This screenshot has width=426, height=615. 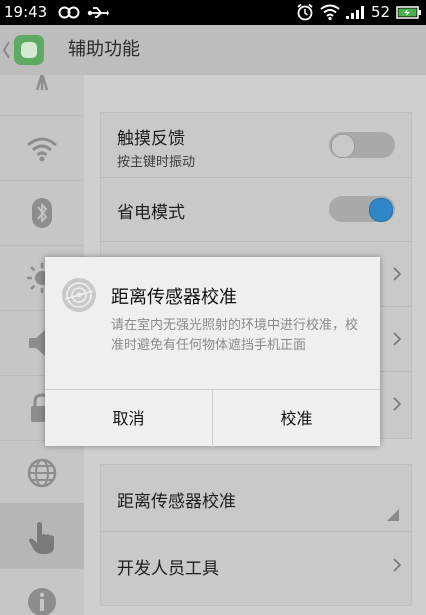 I want to click on proximity-calibration-label: 距离传感器校准, so click(x=176, y=502).